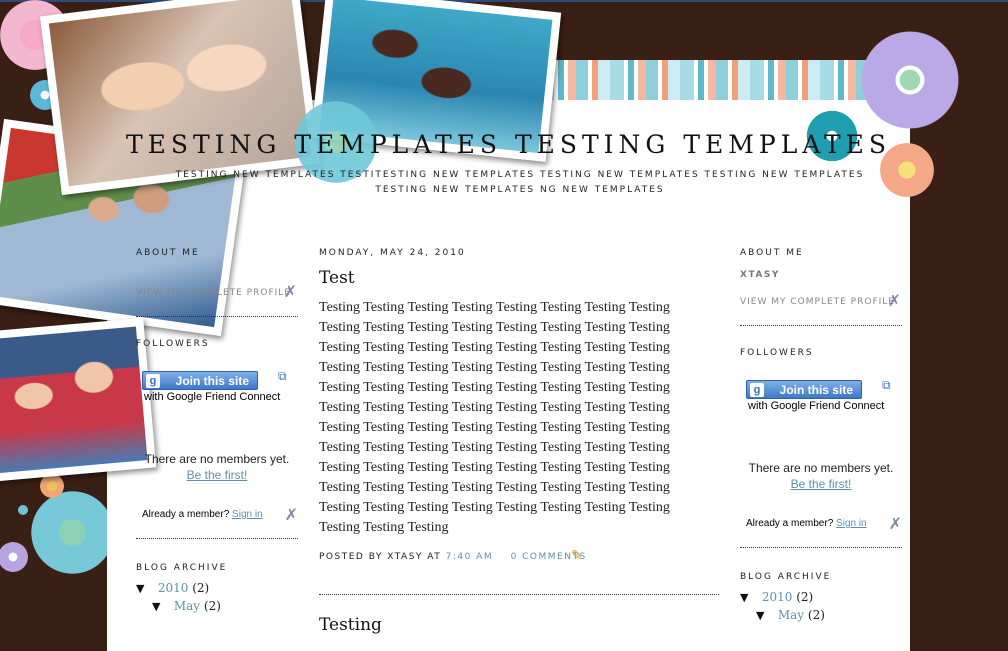 This screenshot has height=651, width=1008. What do you see at coordinates (52, 486) in the screenshot?
I see `flower-orange-icon` at bounding box center [52, 486].